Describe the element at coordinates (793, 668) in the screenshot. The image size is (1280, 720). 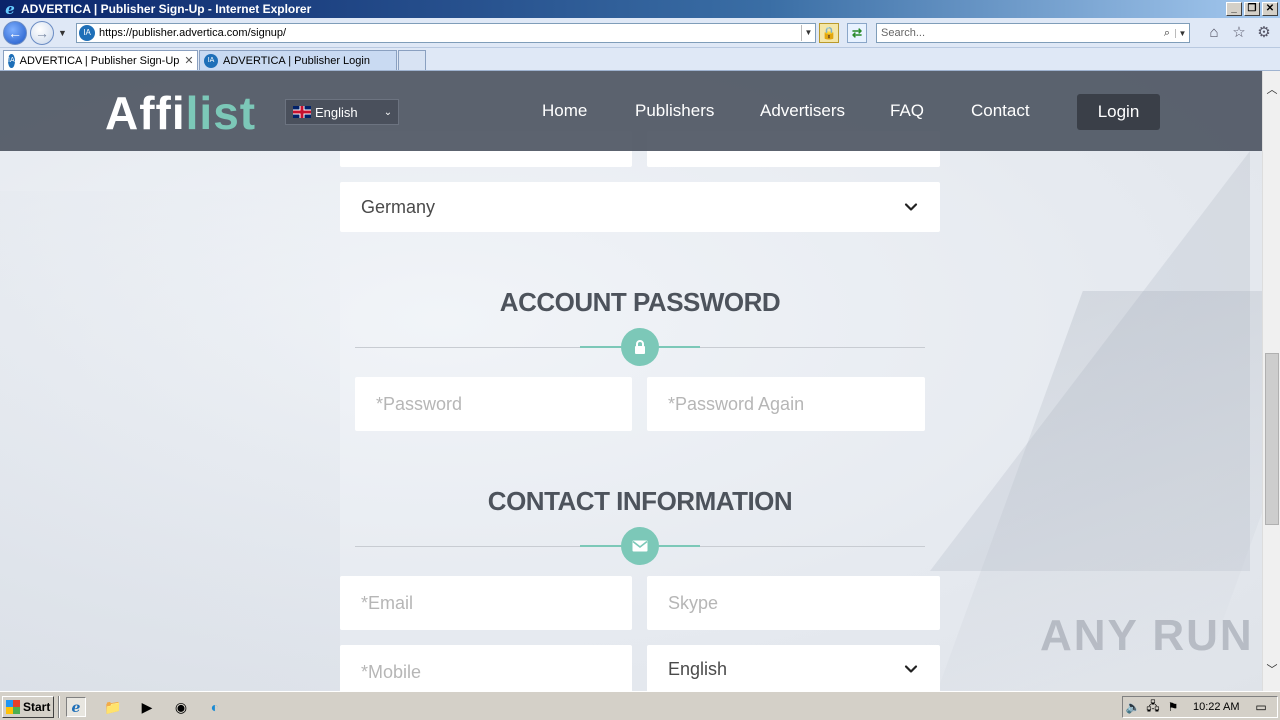
I see `language-select: English` at that location.